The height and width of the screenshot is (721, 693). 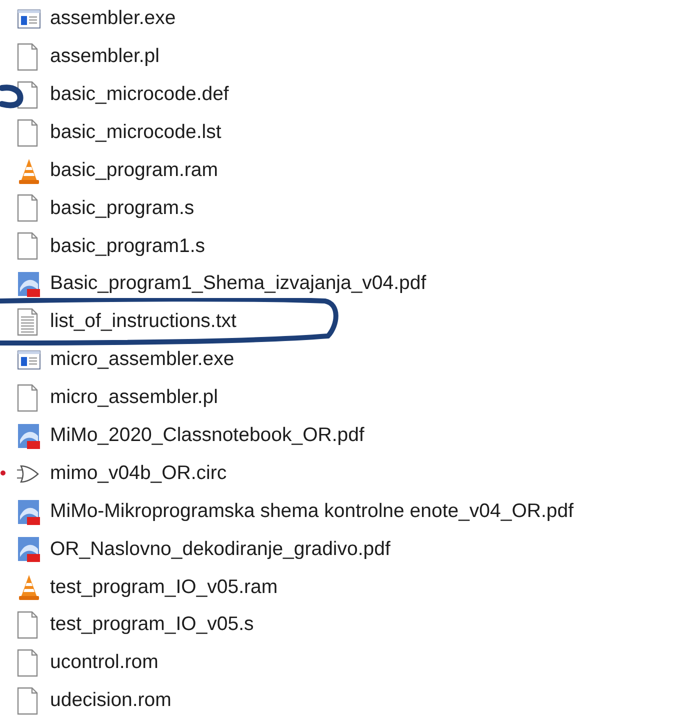 I want to click on file-name: list_of_instructions.txt, so click(x=143, y=322).